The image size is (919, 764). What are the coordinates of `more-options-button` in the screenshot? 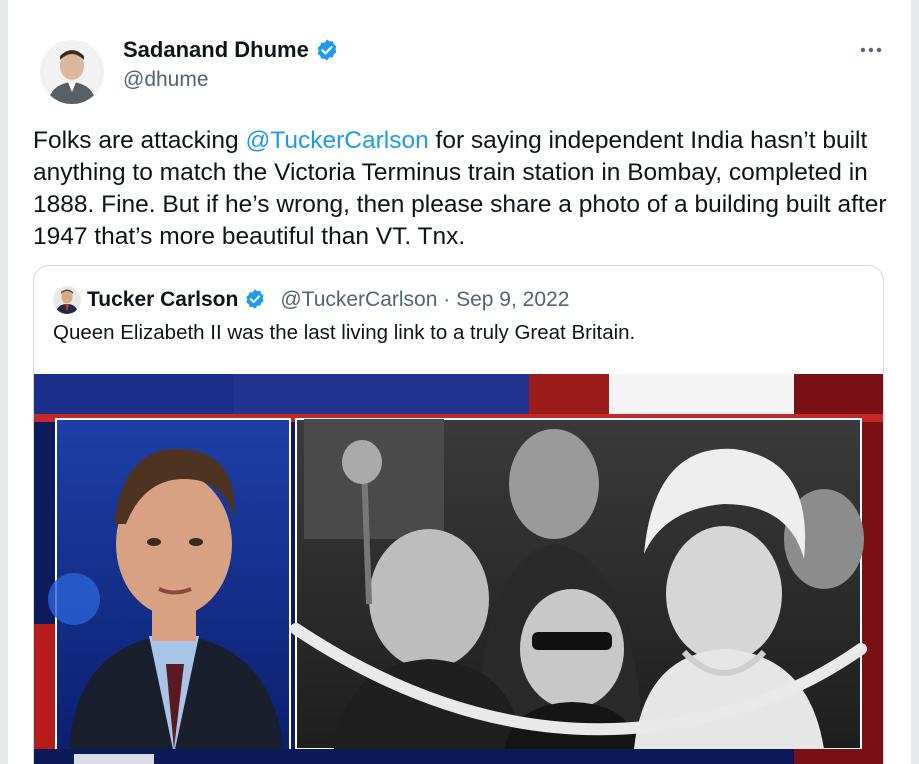 It's located at (871, 50).